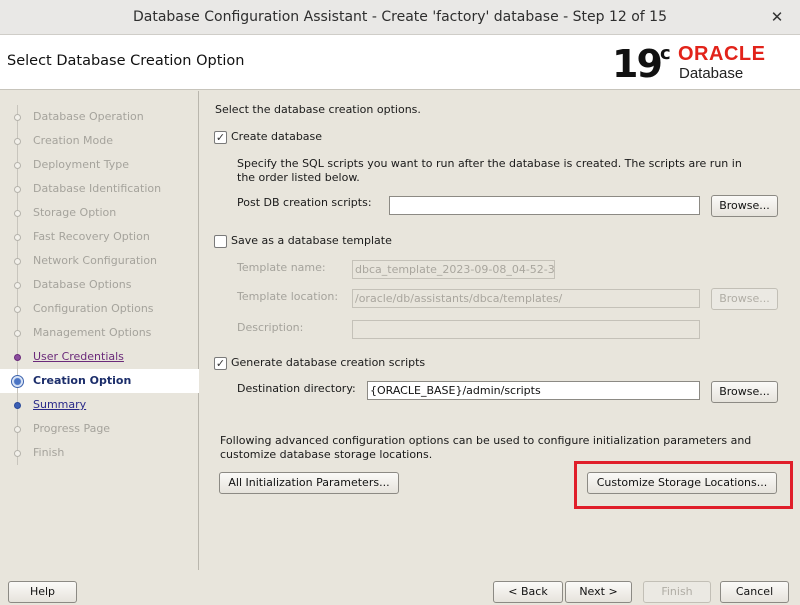 Image resolution: width=800 pixels, height=605 pixels. I want to click on logo-product: Database, so click(711, 73).